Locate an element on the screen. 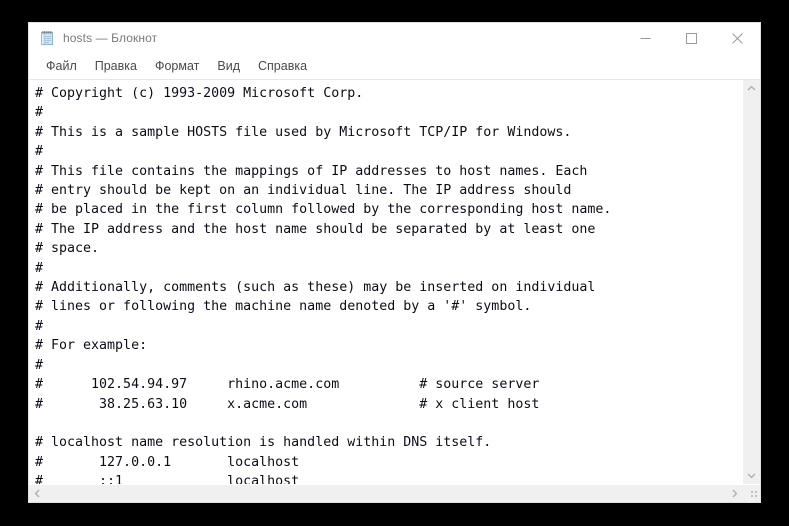 This screenshot has width=789, height=526. horizontal-scrollbar is located at coordinates (386, 493).